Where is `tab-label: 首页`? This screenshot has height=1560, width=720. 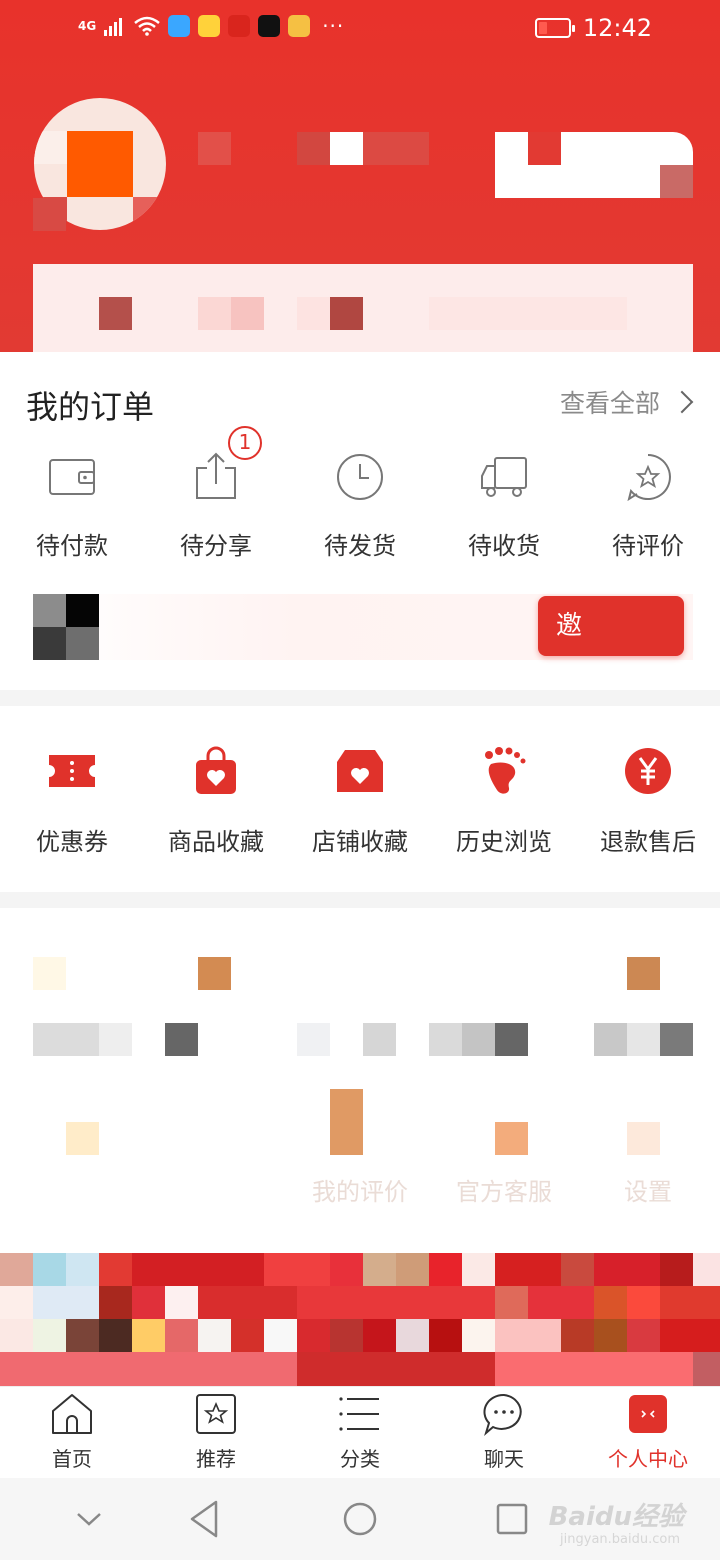 tab-label: 首页 is located at coordinates (72, 1459).